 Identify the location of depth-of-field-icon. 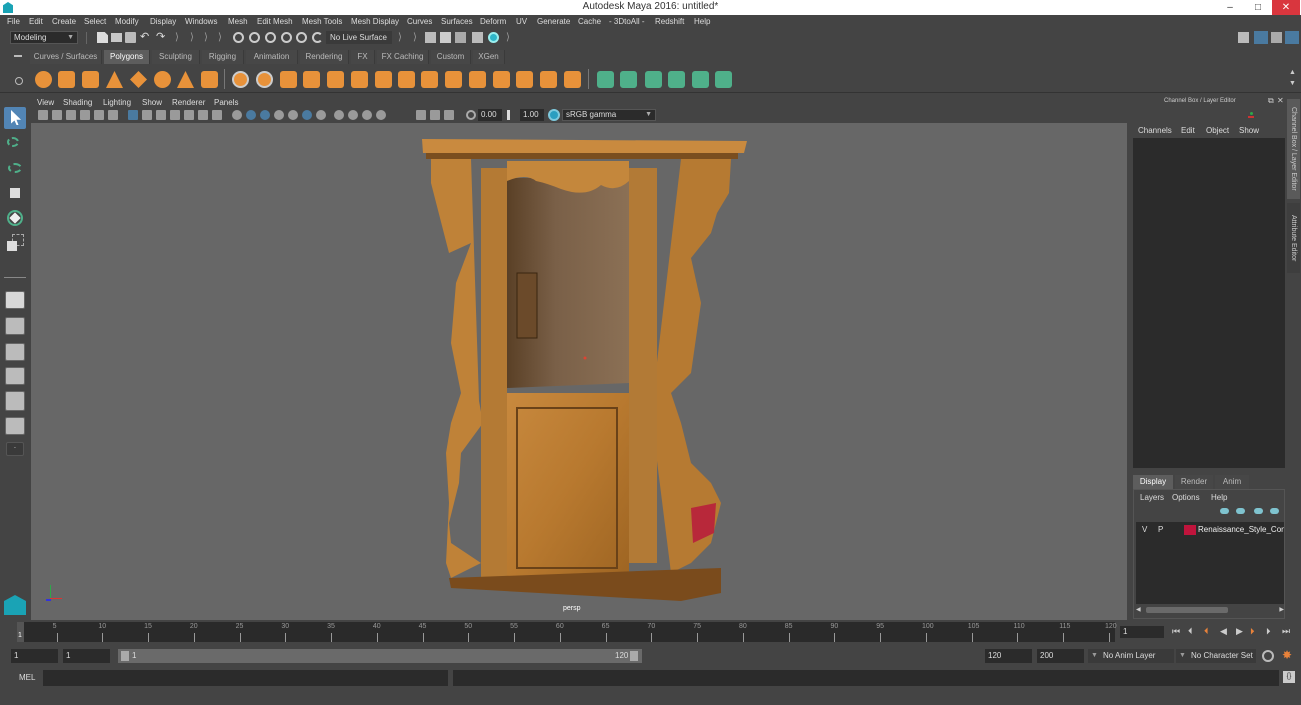
(367, 115).